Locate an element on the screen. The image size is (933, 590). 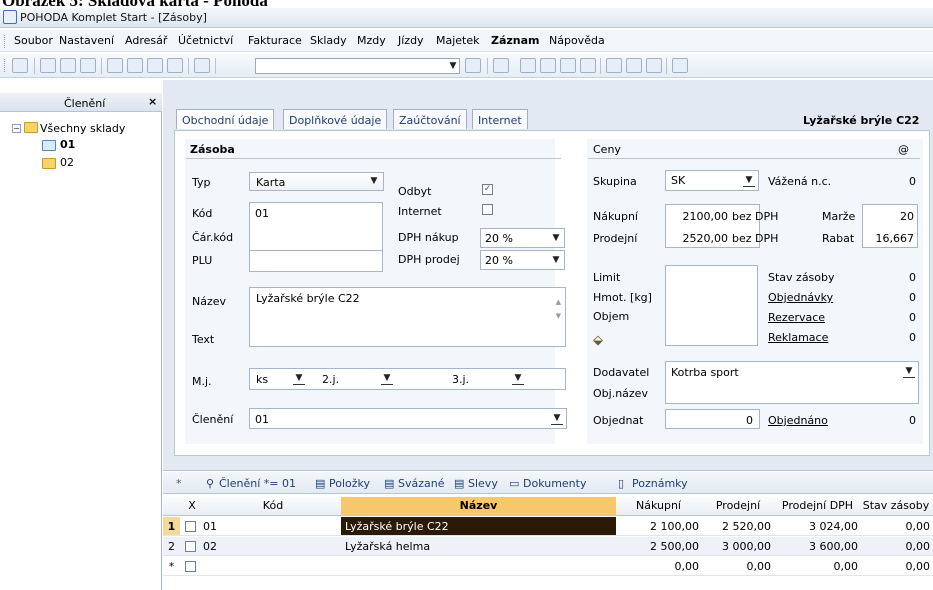
tab-zauctovani: Zaúčtování is located at coordinates (430, 119).